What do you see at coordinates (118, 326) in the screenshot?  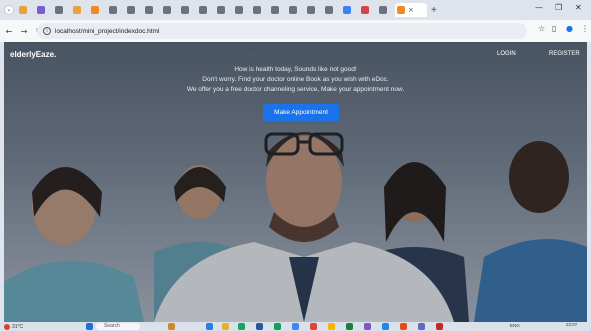 I see `taskbar-search: Search` at bounding box center [118, 326].